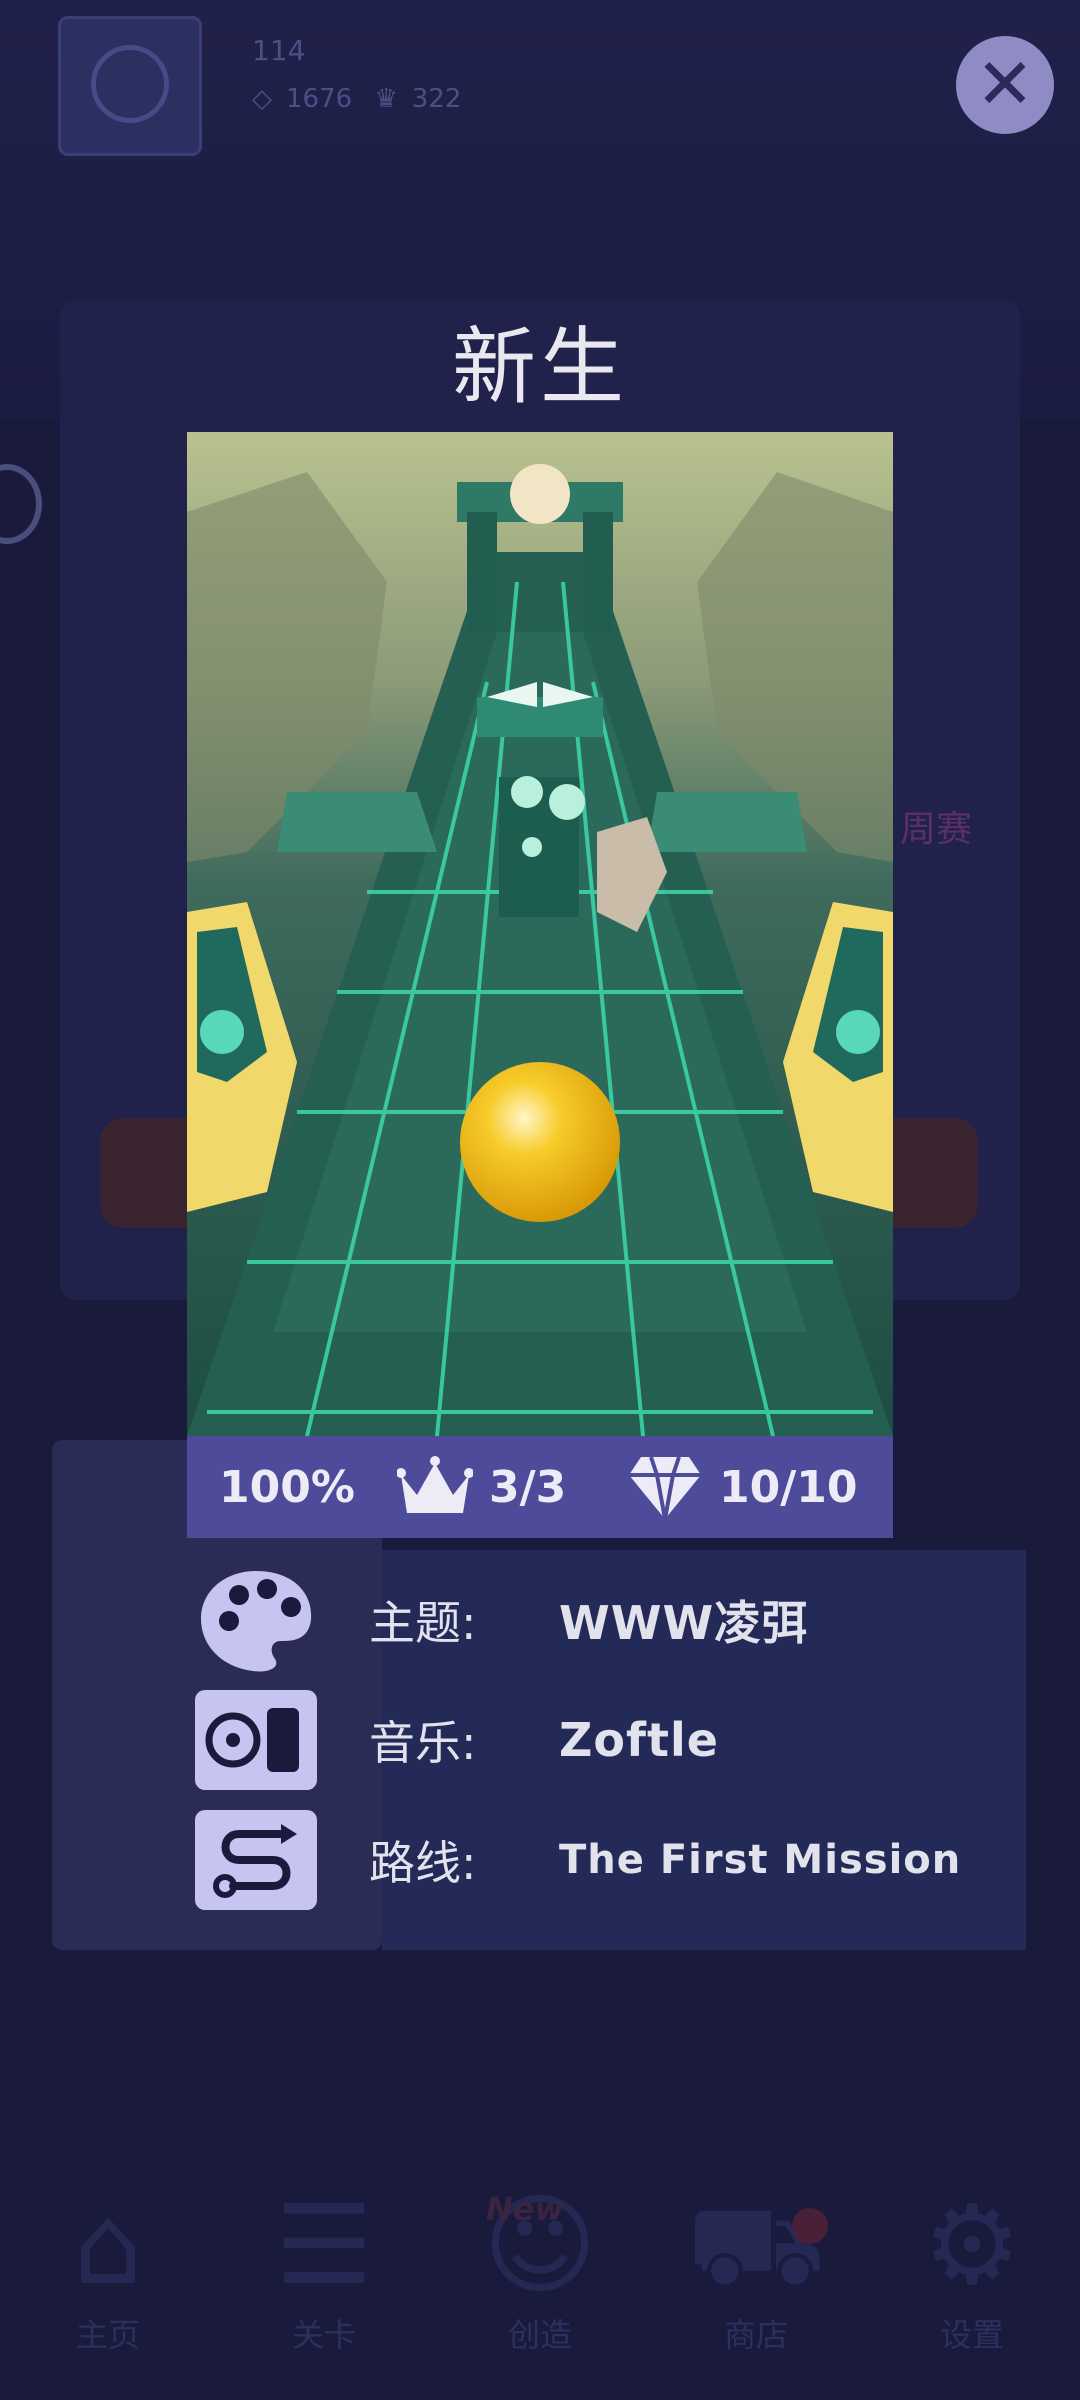 Image resolution: width=1080 pixels, height=2400 pixels. I want to click on gem-icon: ◇, so click(262, 99).